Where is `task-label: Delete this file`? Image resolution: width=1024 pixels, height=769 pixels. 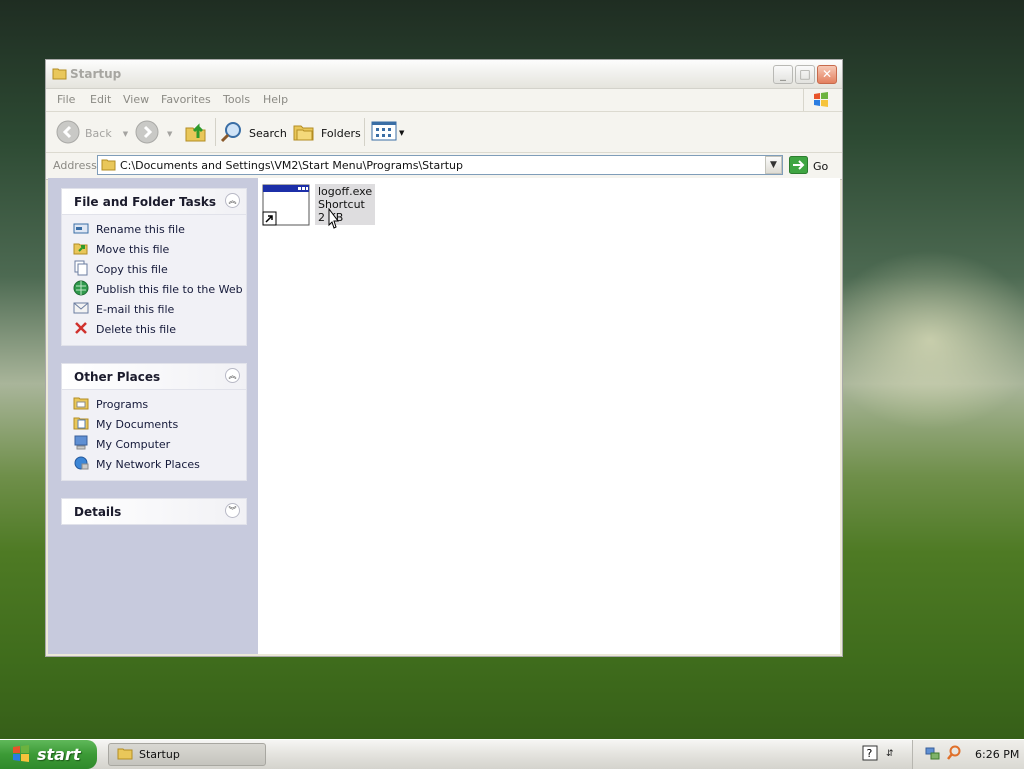
task-label: Delete this file is located at coordinates (136, 329).